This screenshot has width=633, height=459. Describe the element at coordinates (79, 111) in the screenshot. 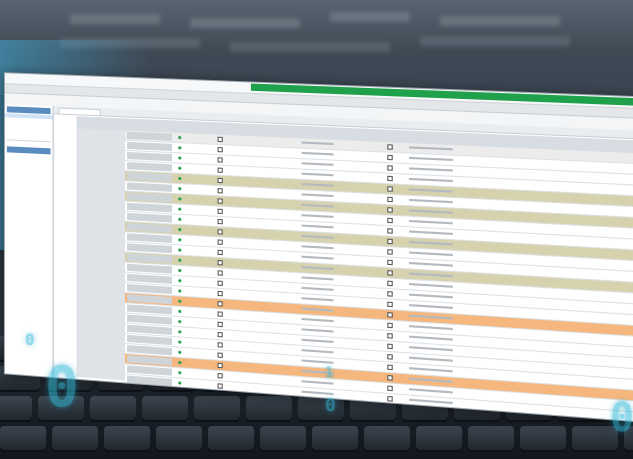

I see `tab` at that location.